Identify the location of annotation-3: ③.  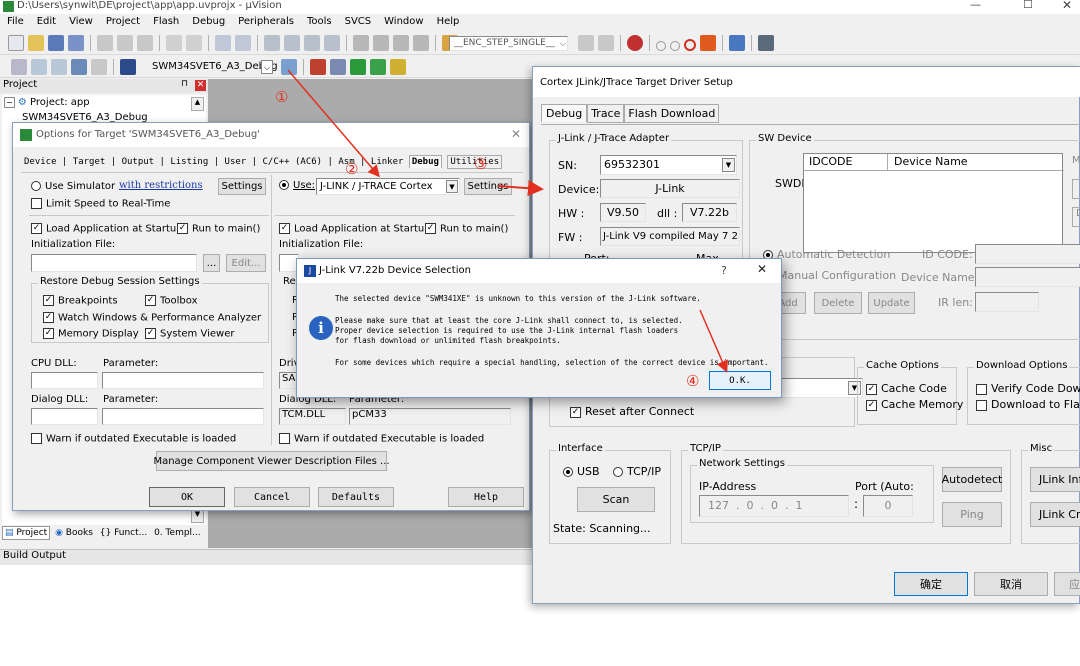
(481, 164).